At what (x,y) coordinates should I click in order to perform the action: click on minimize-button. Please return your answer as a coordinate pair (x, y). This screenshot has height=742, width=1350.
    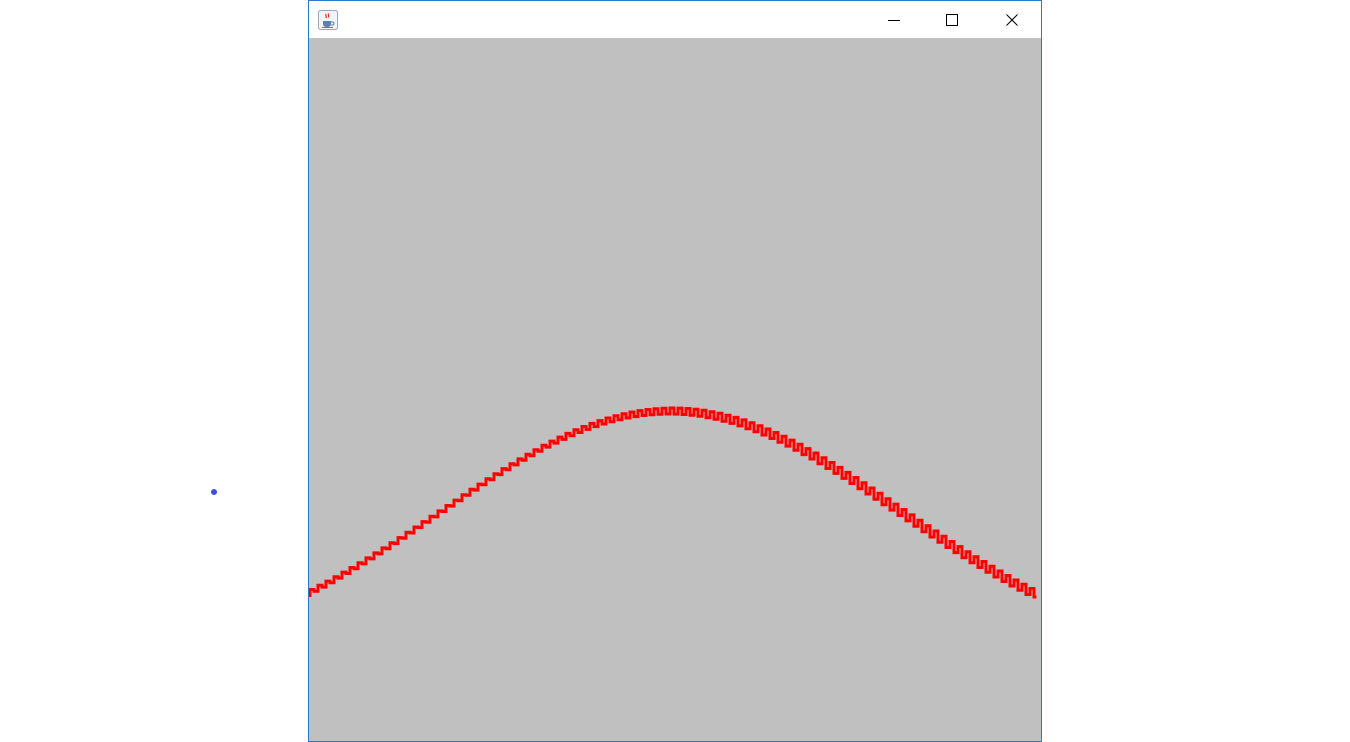
    Looking at the image, I should click on (894, 19).